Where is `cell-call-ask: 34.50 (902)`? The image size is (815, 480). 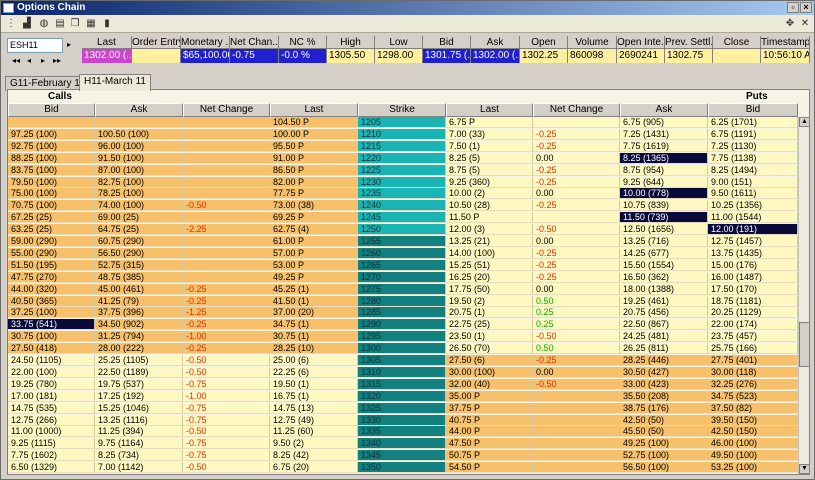 cell-call-ask: 34.50 (902) is located at coordinates (139, 324).